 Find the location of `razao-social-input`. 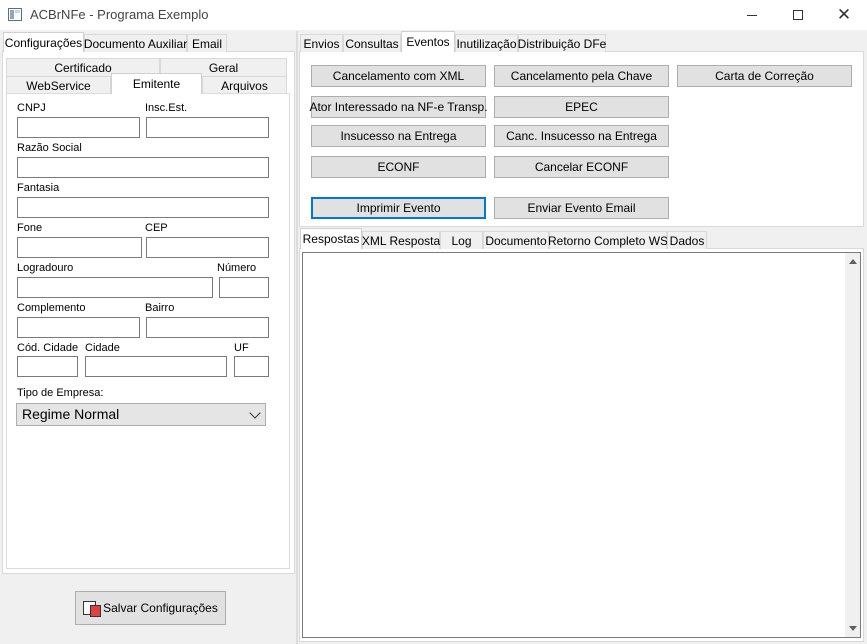

razao-social-input is located at coordinates (143, 167).